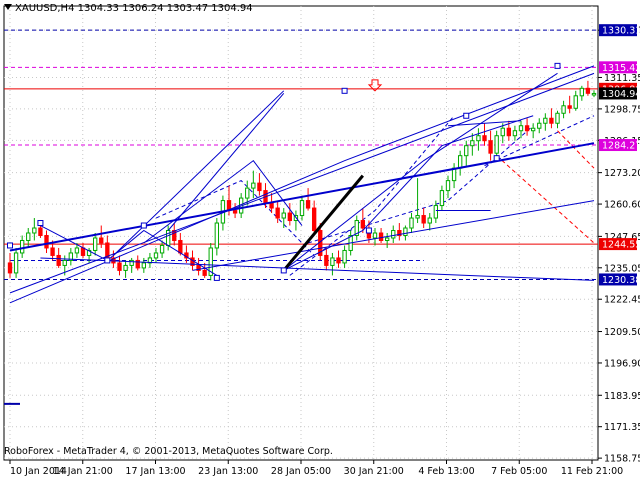  Describe the element at coordinates (619, 67) in the screenshot. I see `level-price-tag: 1315.42` at that location.